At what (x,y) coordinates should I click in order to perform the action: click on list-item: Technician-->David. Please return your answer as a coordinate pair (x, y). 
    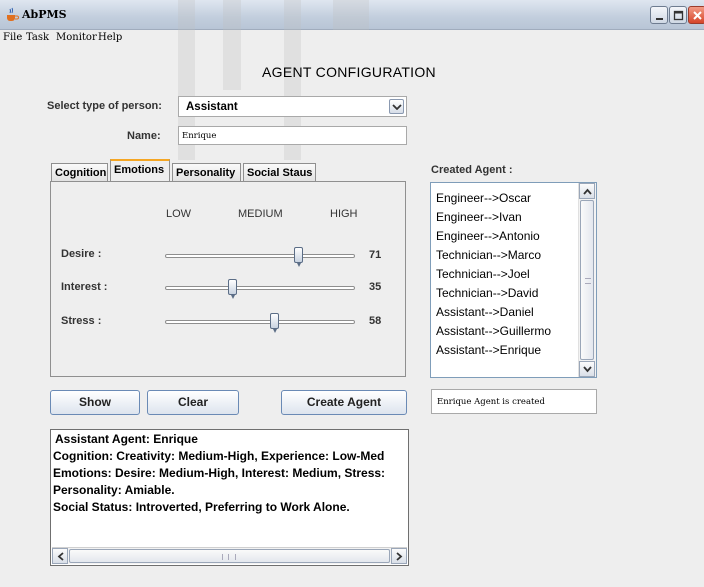
    Looking at the image, I should click on (487, 293).